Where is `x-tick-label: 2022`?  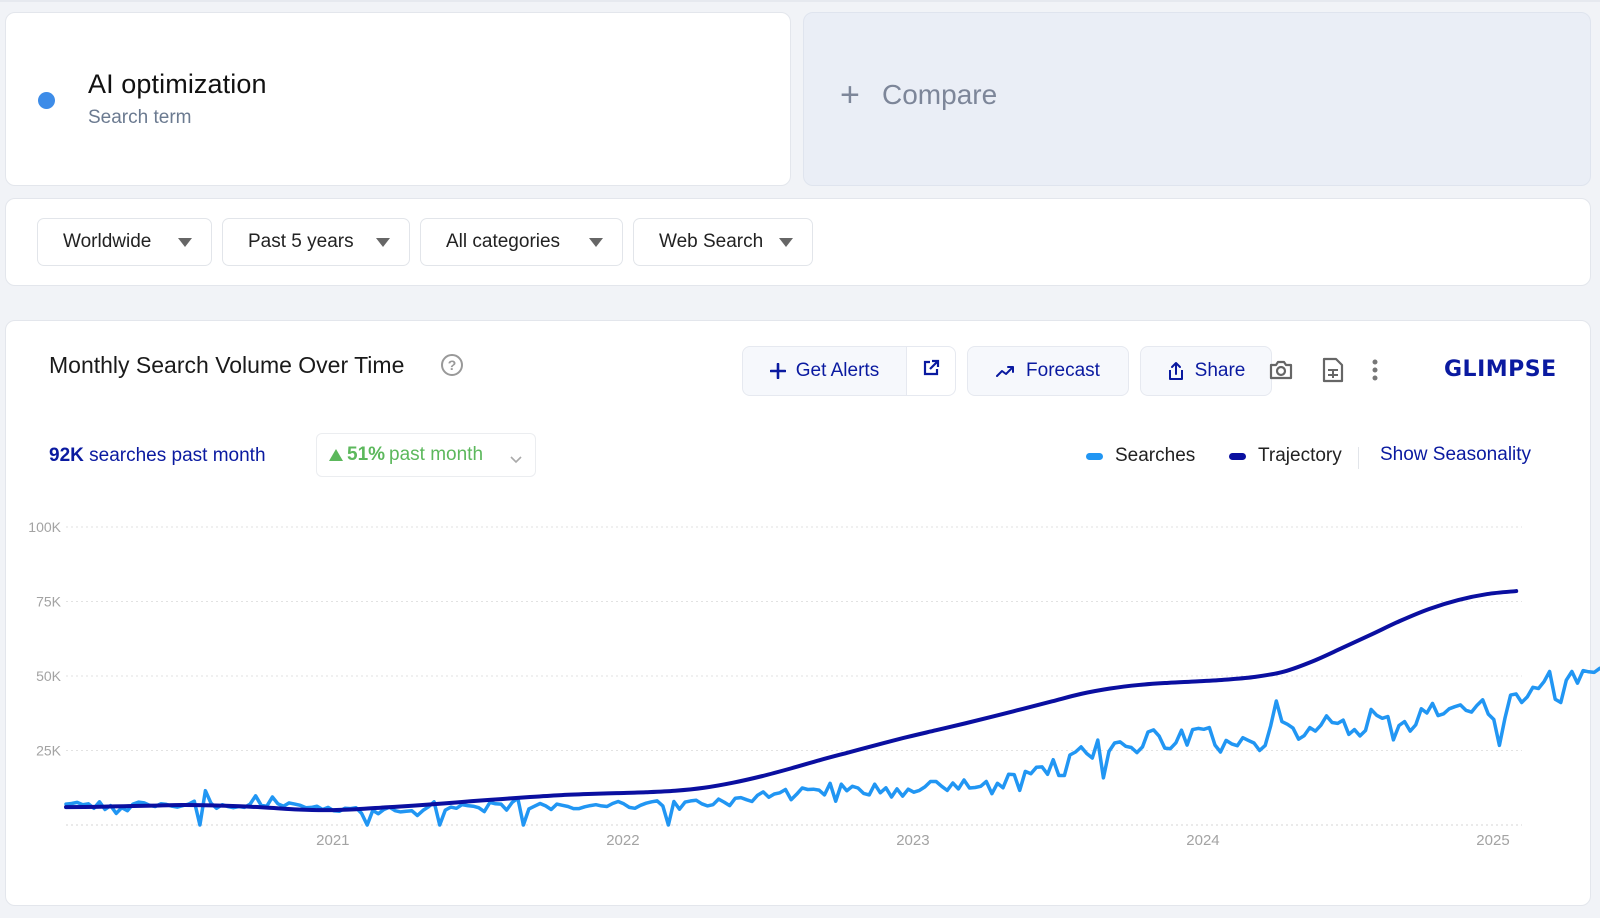
x-tick-label: 2022 is located at coordinates (622, 840).